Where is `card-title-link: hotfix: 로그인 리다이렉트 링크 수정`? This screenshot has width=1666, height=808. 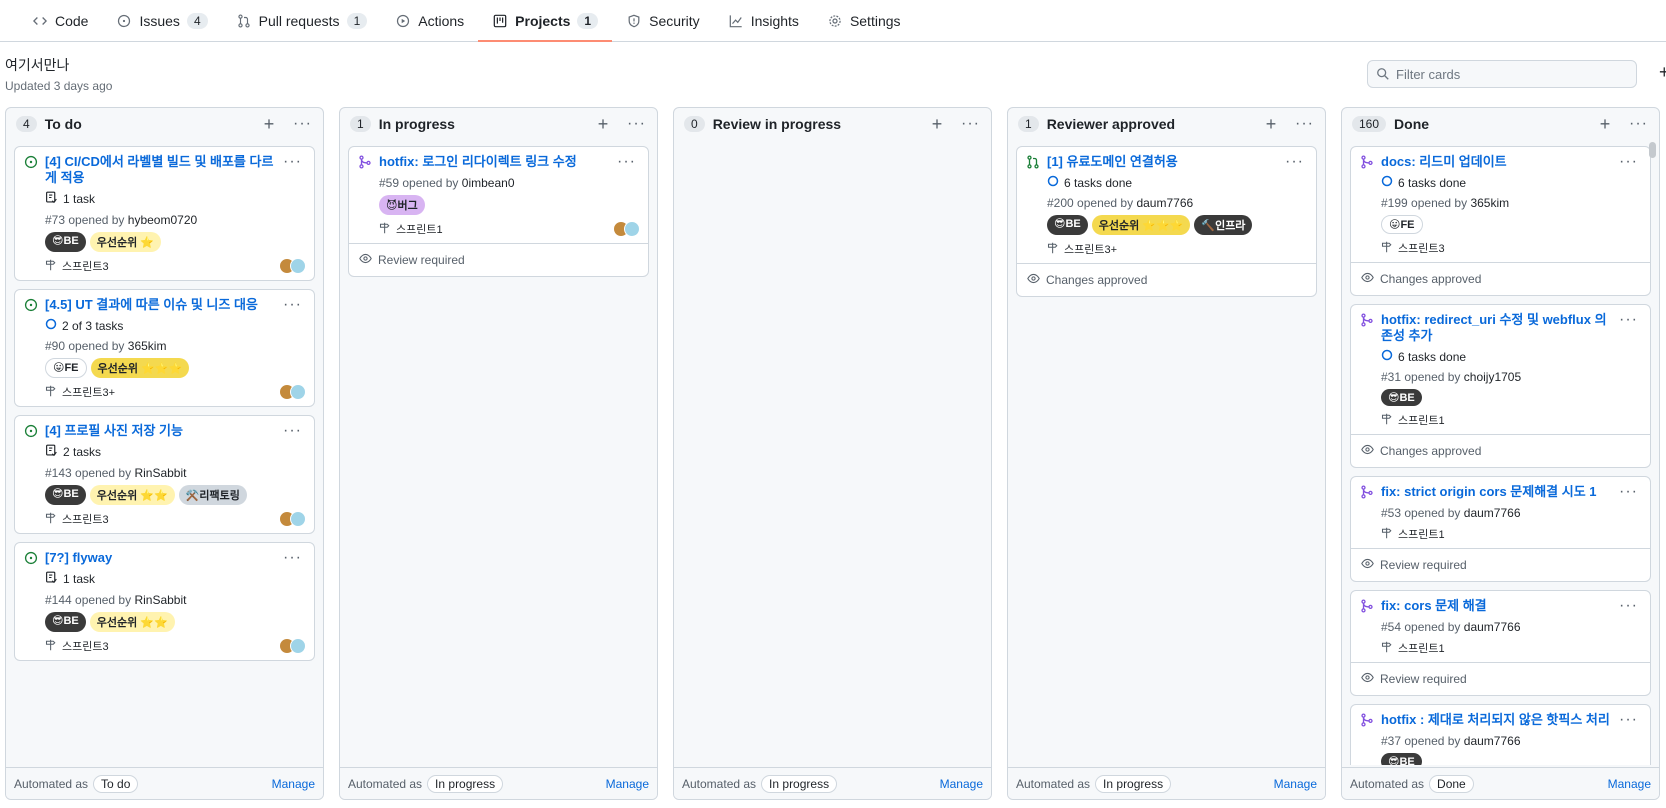
card-title-link: hotfix: 로그인 리다이렉트 링크 수정 is located at coordinates (508, 162).